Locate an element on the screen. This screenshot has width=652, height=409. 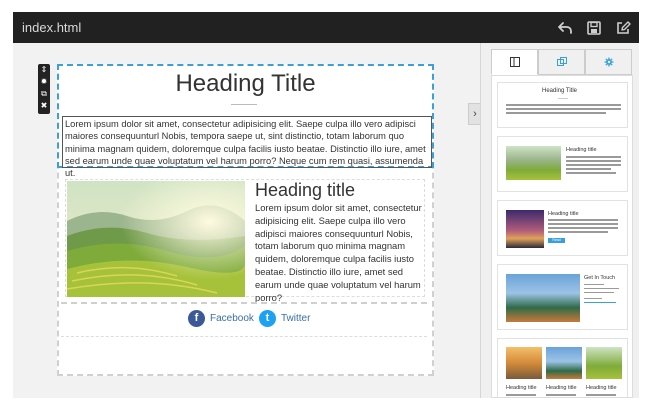
thumbnail-image-text-block: Heading title is located at coordinates (562, 164).